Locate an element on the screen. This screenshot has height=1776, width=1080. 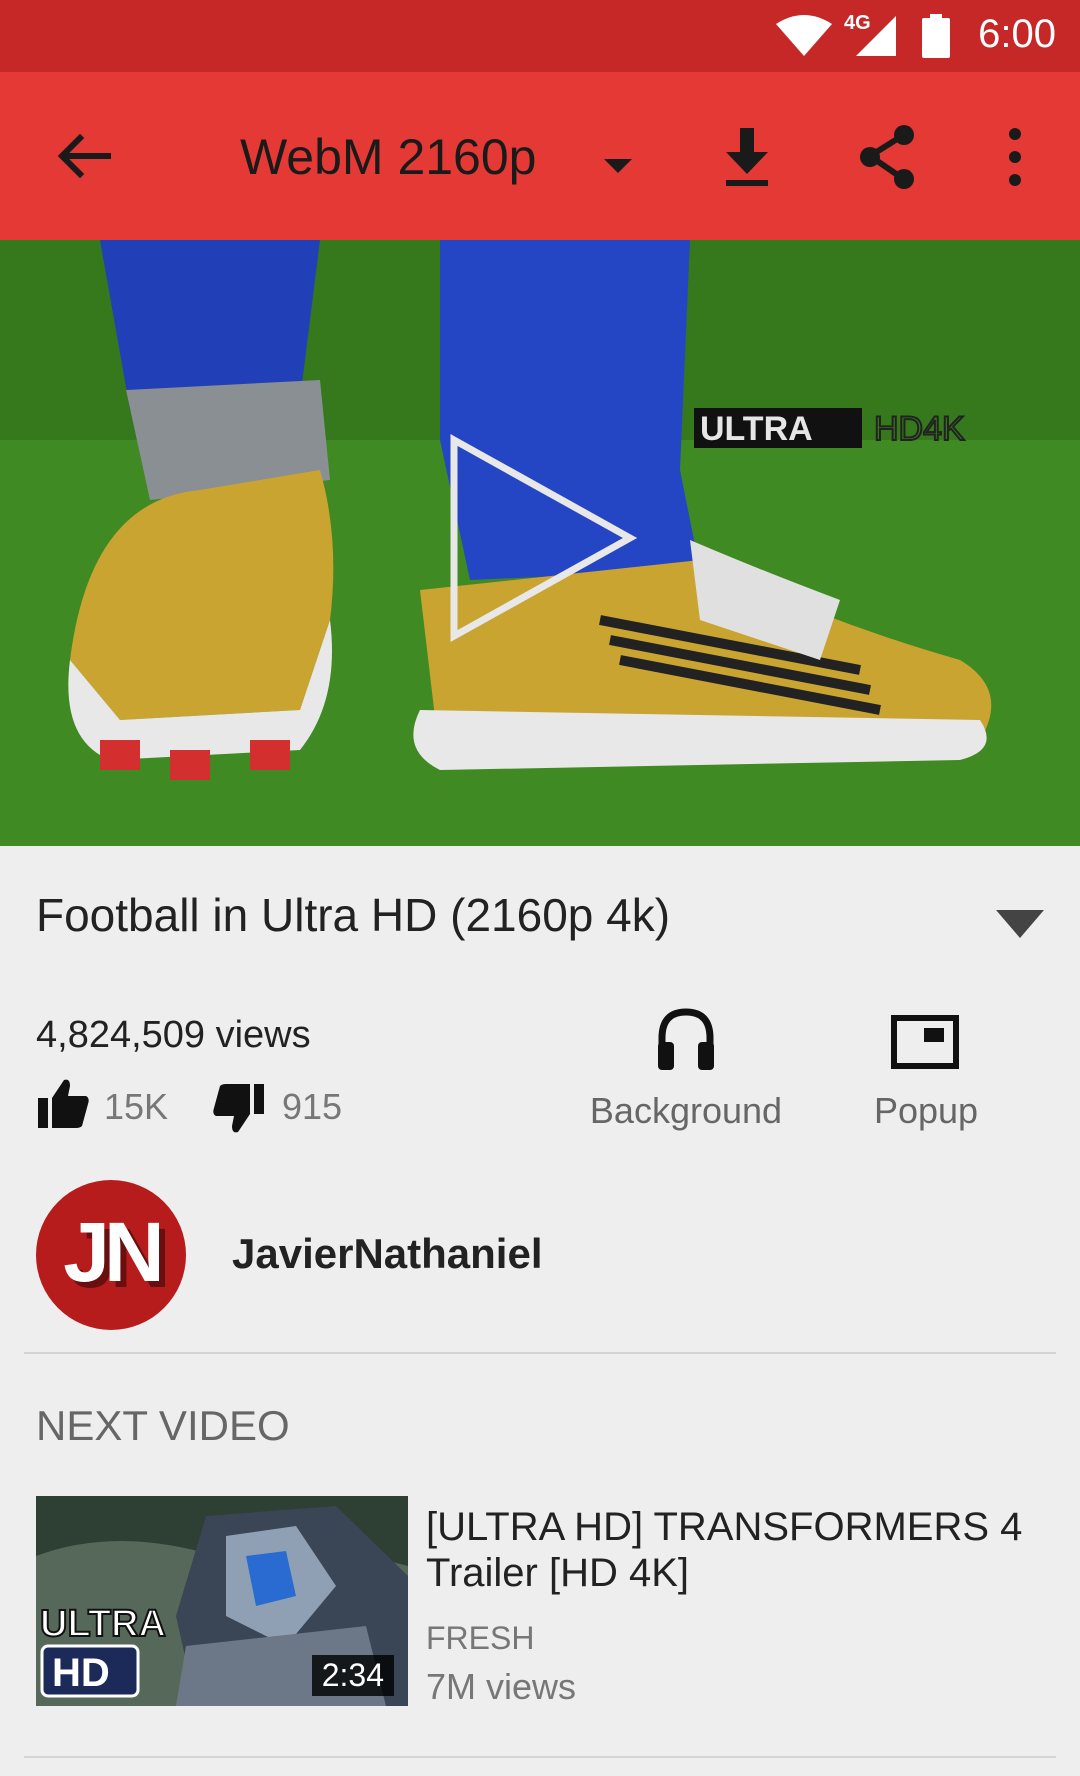
wifi-icon is located at coordinates (804, 35).